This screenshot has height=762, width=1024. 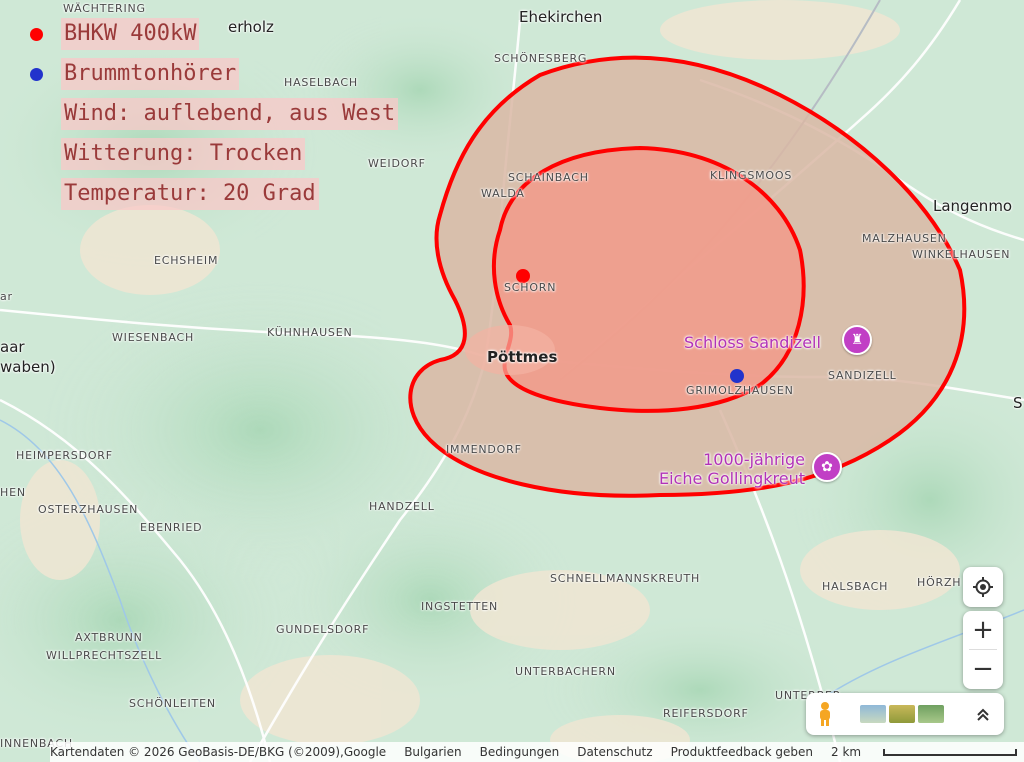 I want to click on place-langenmo: Langenmo, so click(x=973, y=206).